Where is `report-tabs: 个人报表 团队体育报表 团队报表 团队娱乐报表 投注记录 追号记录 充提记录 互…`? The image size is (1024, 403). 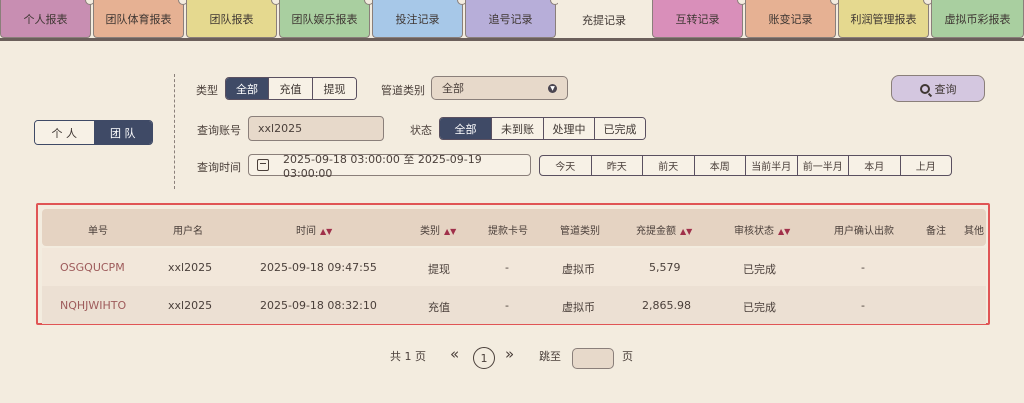 report-tabs: 个人报表 团队体育报表 团队报表 团队娱乐报表 投注记录 追号记录 充提记录 互… is located at coordinates (512, 20).